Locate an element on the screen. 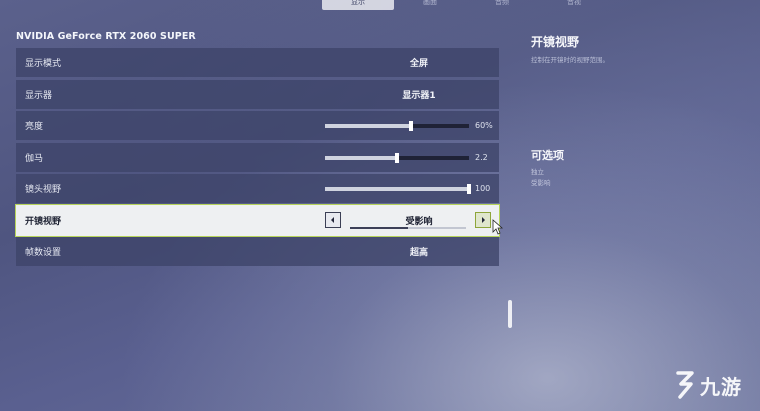 The width and height of the screenshot is (760, 411). setting-row-gamma: 伽马 2.2 is located at coordinates (257, 157).